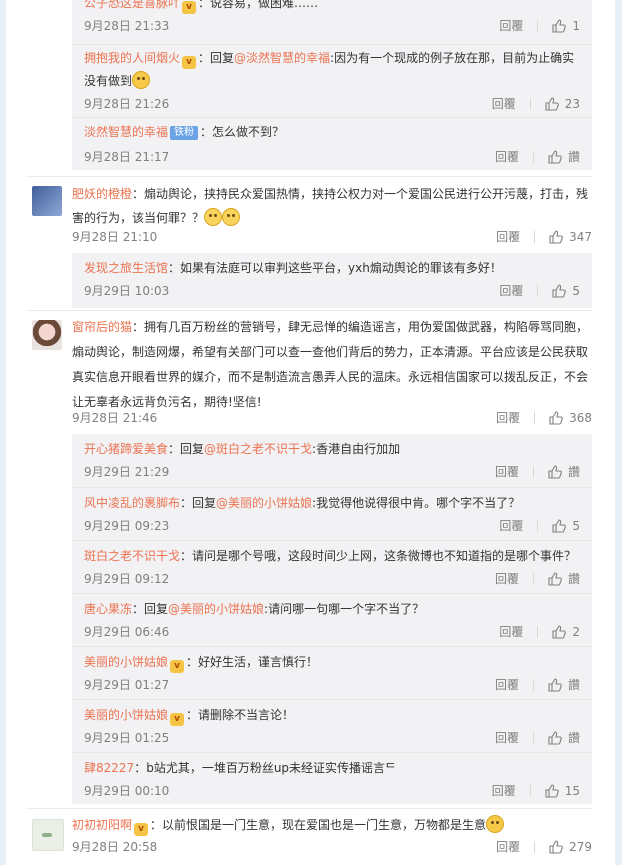  What do you see at coordinates (102, 194) in the screenshot?
I see `comment-nickname: 肥妖的橙橙` at bounding box center [102, 194].